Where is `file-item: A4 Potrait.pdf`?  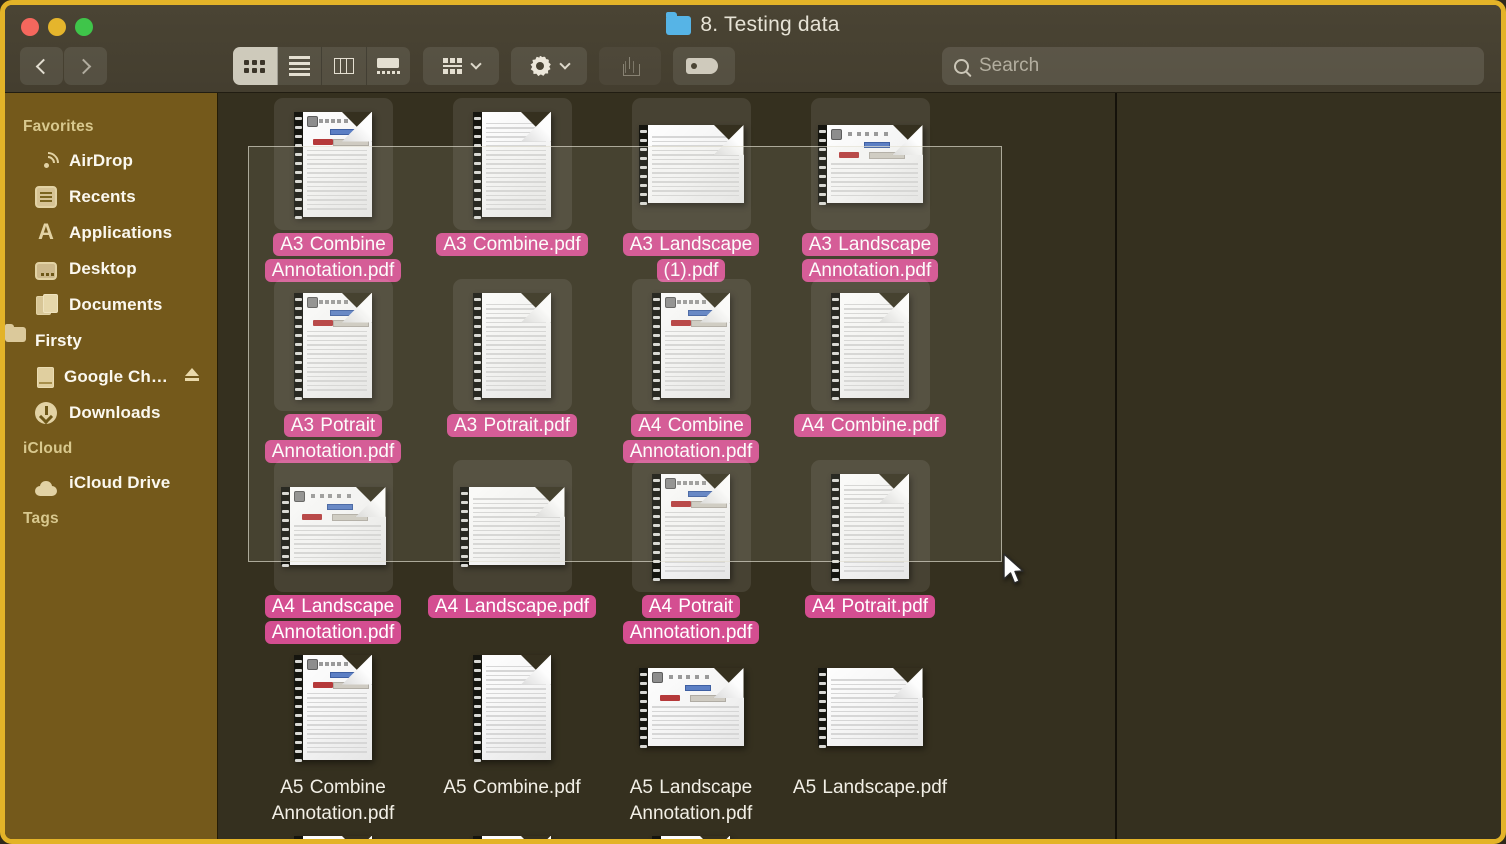
file-item: A4 Potrait.pdf is located at coordinates (870, 540).